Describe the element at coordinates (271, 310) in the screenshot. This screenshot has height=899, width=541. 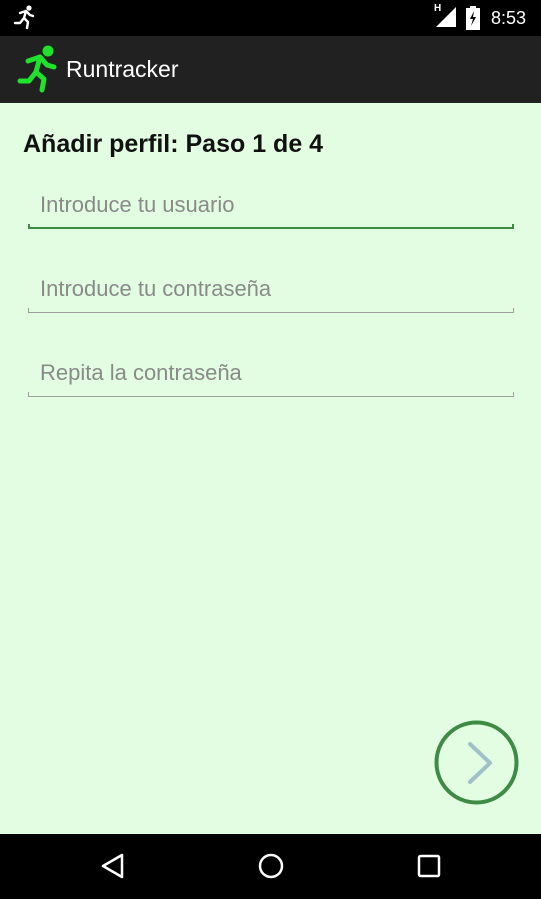
I see `password-underline` at that location.